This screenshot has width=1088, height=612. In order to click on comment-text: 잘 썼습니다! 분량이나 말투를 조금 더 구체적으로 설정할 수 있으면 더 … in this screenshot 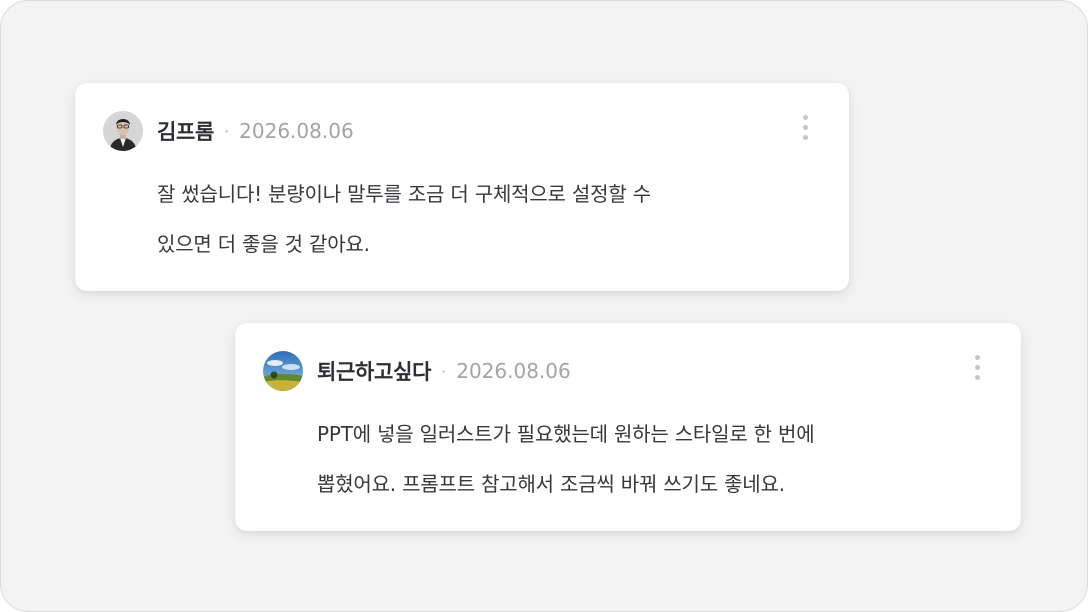, I will do `click(487, 219)`.